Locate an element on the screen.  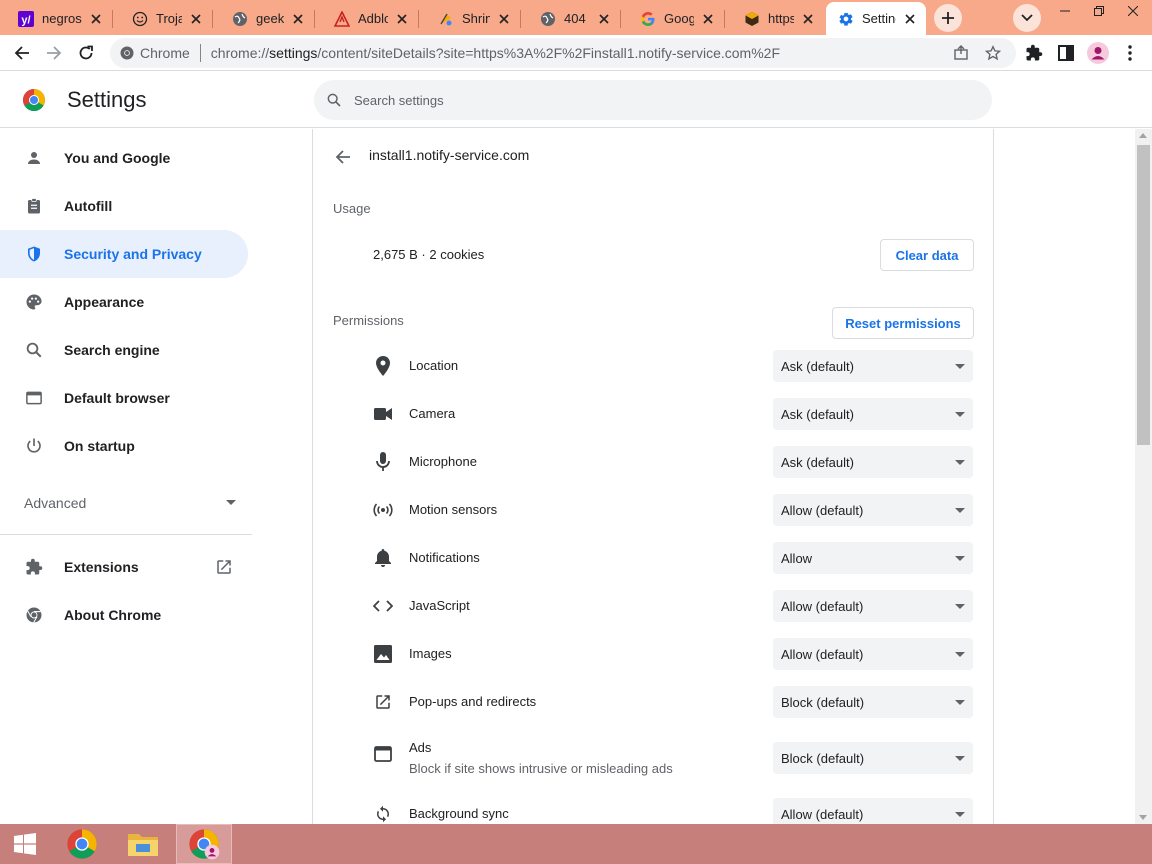
scrollbar-thumb is located at coordinates (1143, 295).